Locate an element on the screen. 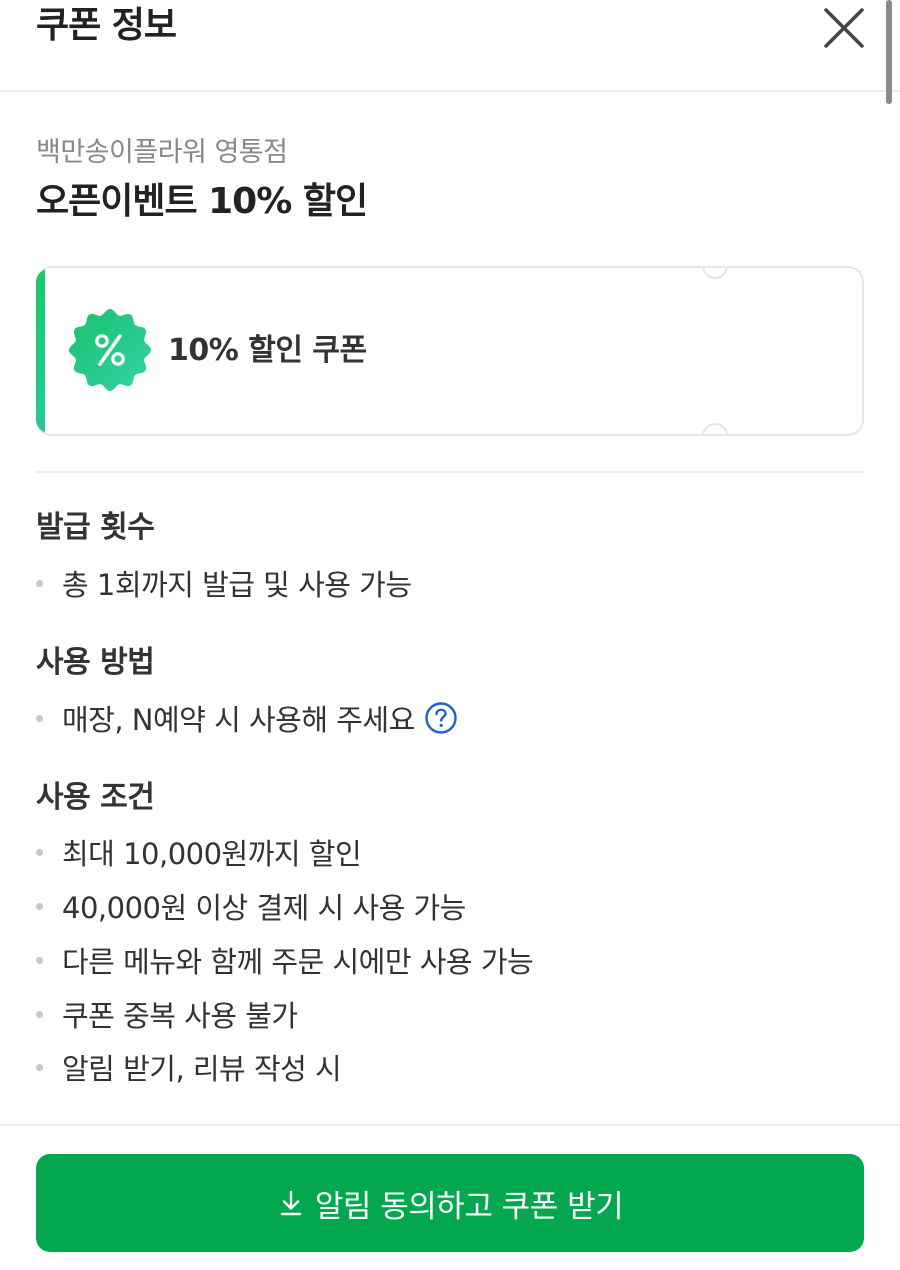 The height and width of the screenshot is (1270, 900). list-item: 알림 받기, 리뷰 작성 시 is located at coordinates (189, 1067).